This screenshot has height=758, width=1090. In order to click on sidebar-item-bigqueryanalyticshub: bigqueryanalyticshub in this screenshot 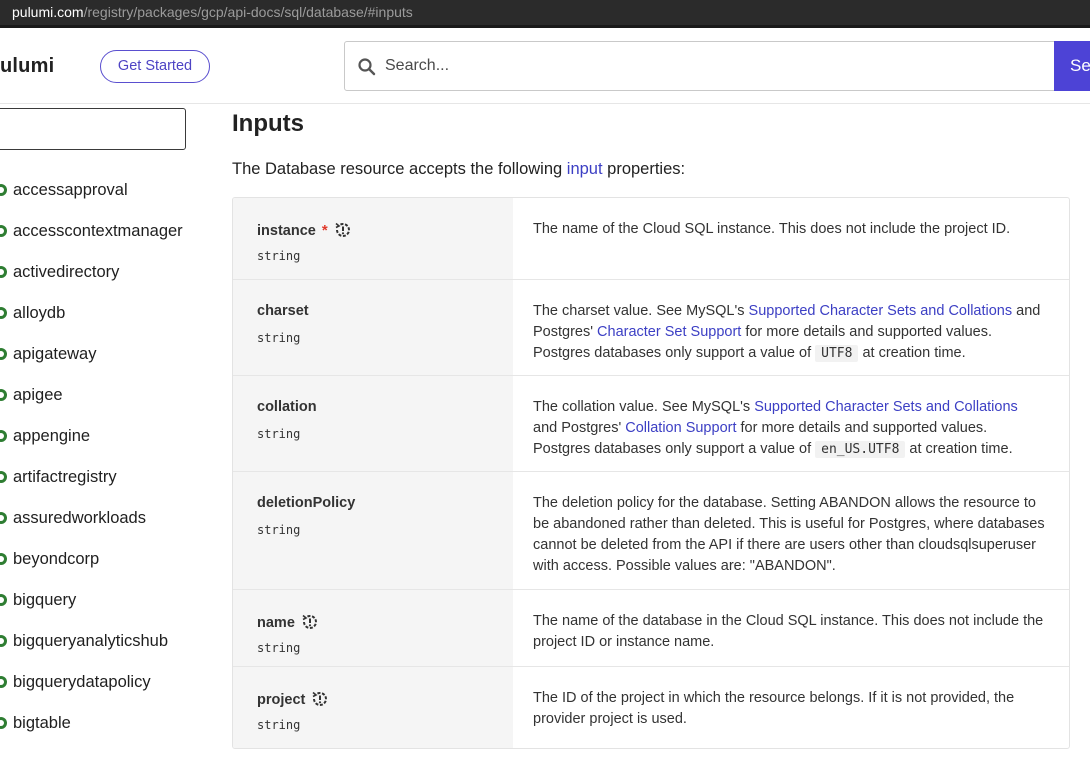, I will do `click(100, 641)`.